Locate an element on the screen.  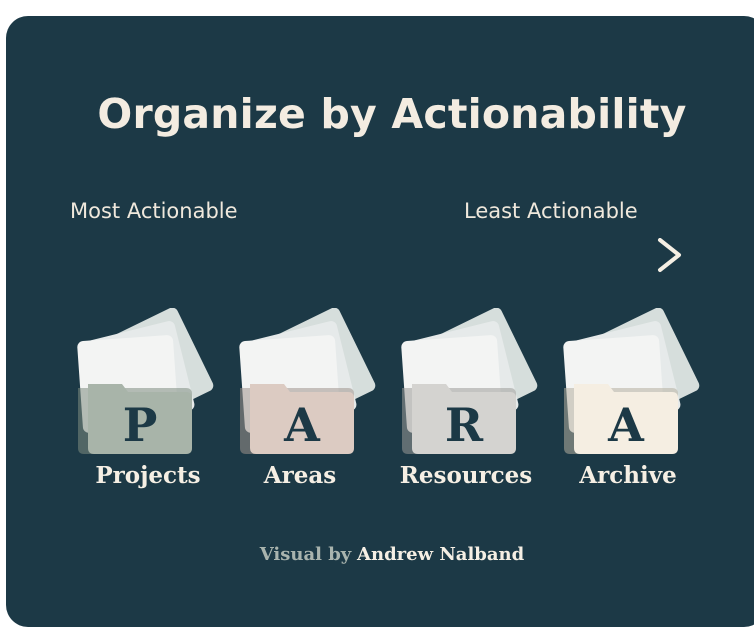
category-label-projects: Projects is located at coordinates (148, 475).